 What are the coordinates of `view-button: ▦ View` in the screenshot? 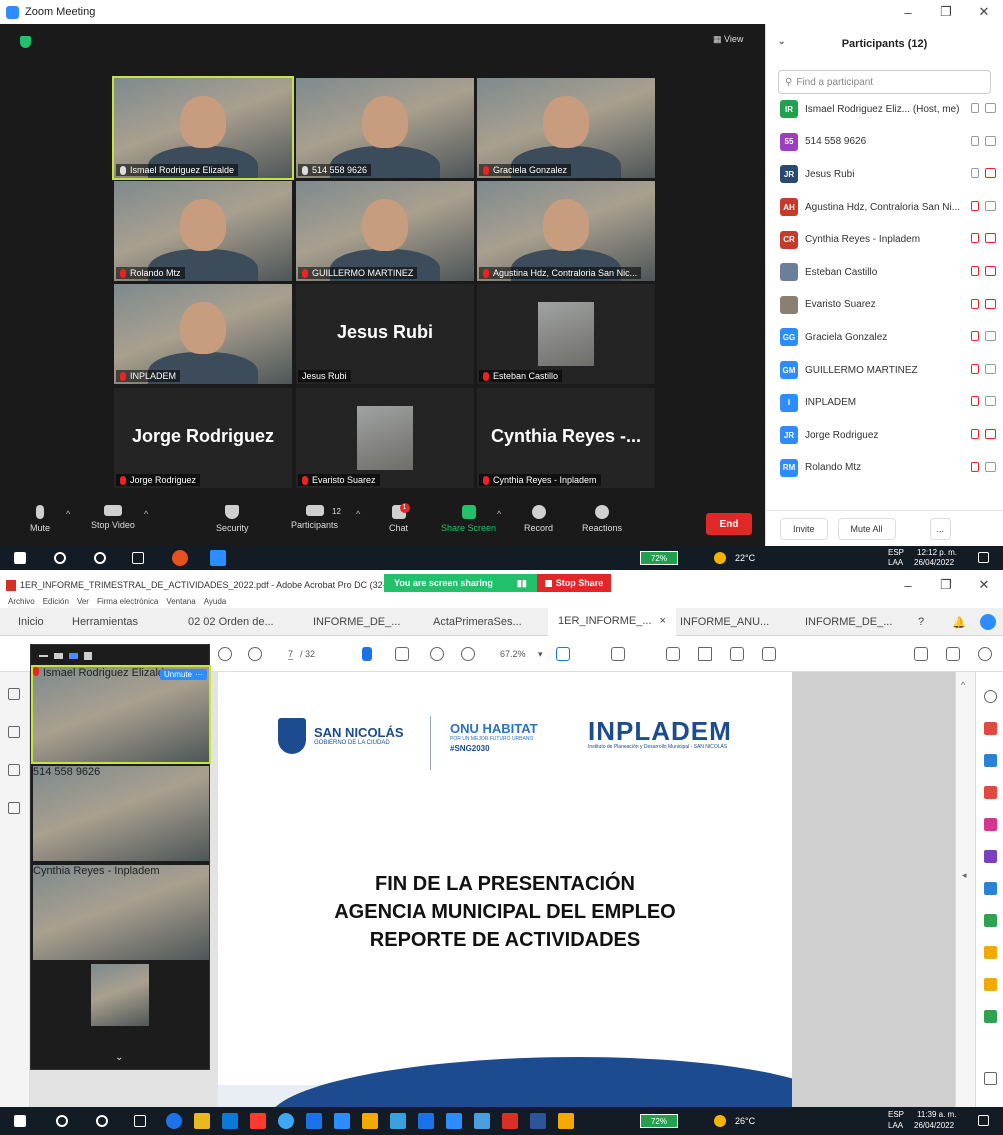 It's located at (728, 39).